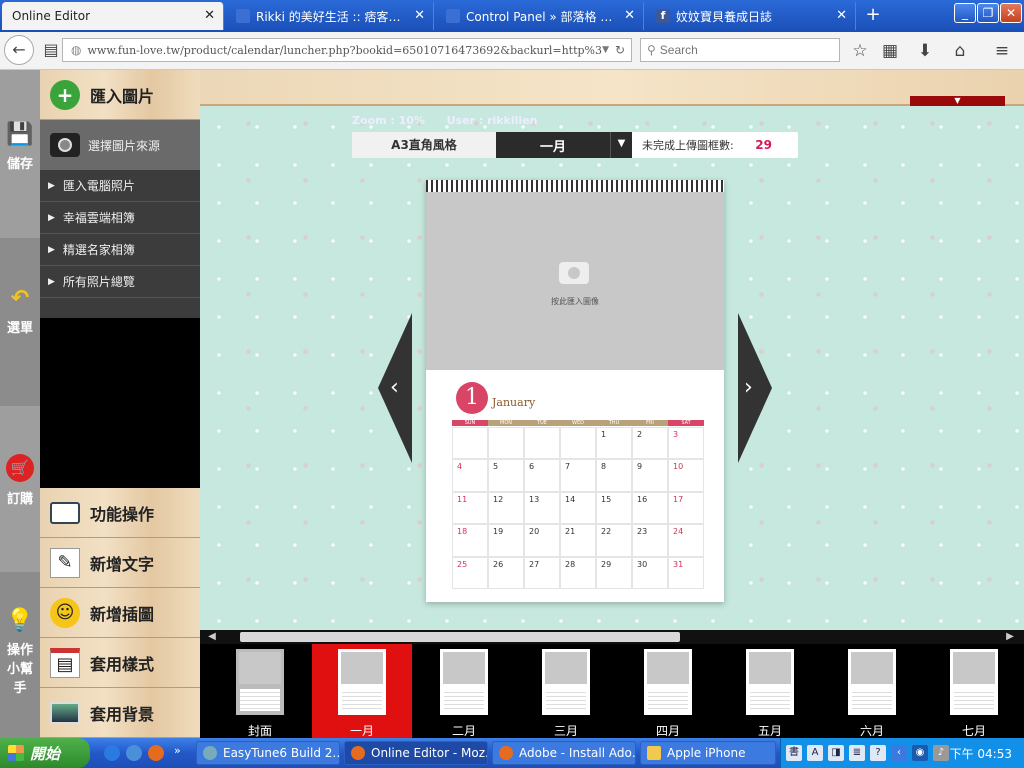 The height and width of the screenshot is (768, 1024). I want to click on save-button: 💾 儲存, so click(20, 147).